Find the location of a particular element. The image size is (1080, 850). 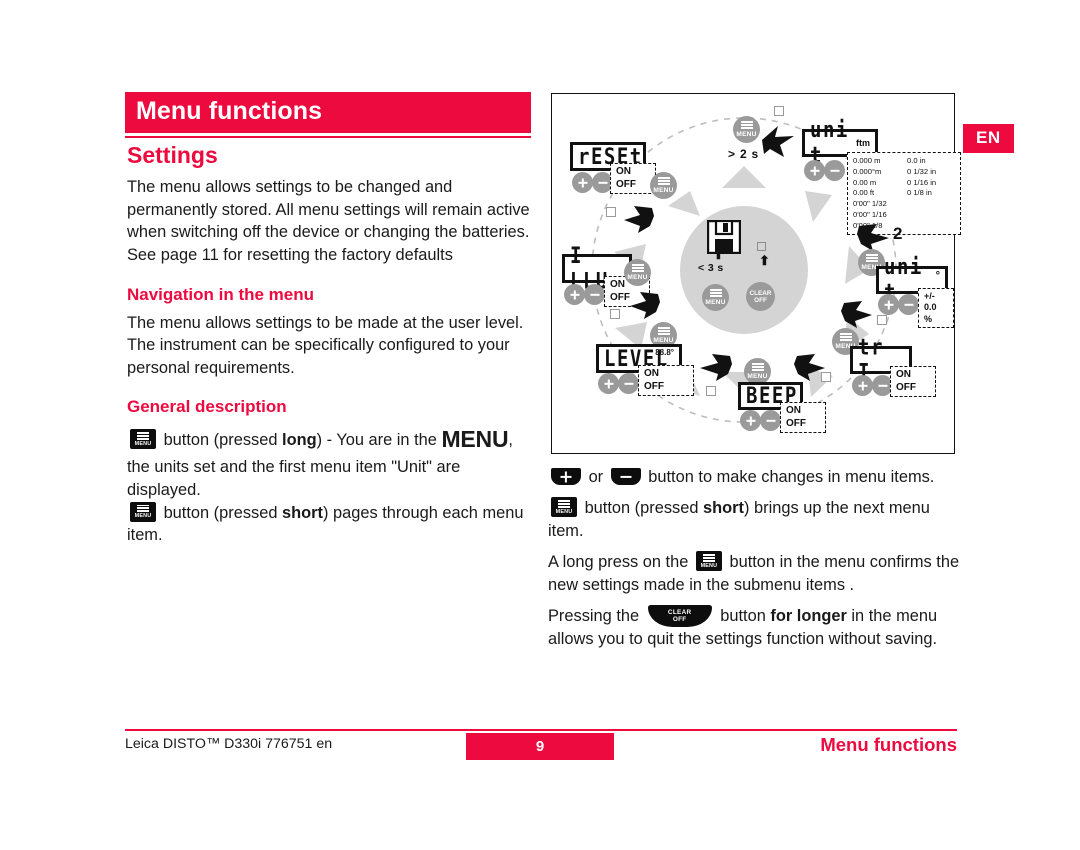

unit-cell: 0.000 m is located at coordinates (867, 160).